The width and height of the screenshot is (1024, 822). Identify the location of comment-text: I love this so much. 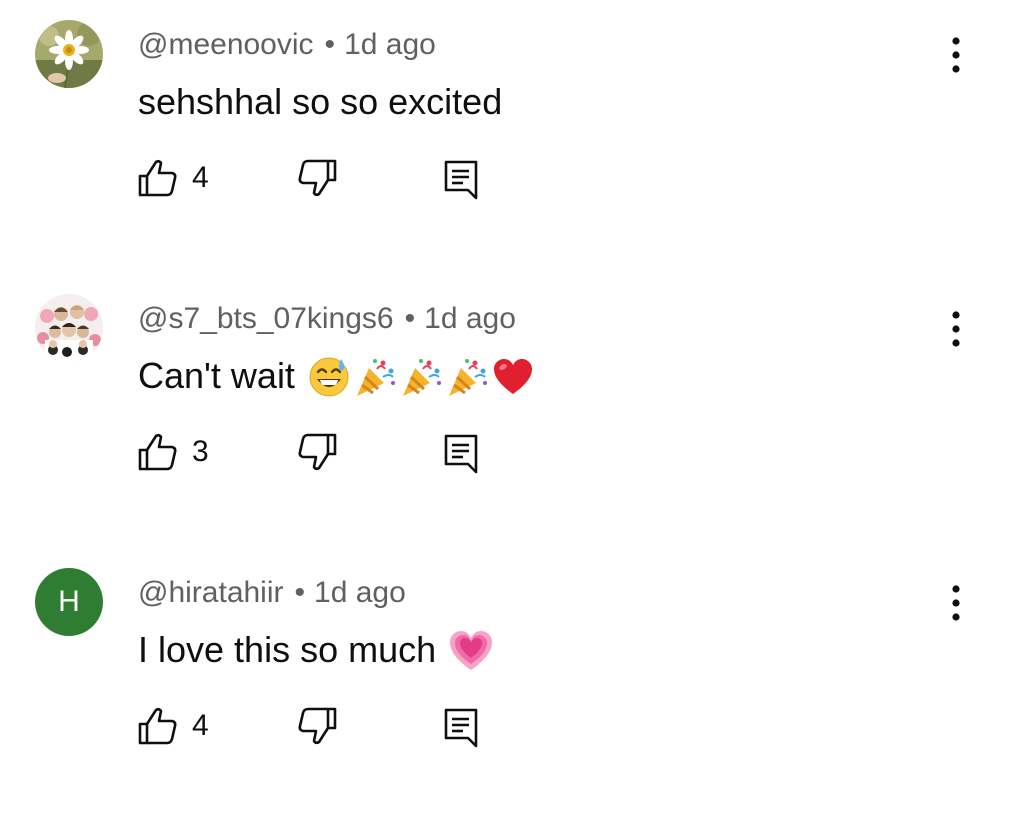
(317, 652).